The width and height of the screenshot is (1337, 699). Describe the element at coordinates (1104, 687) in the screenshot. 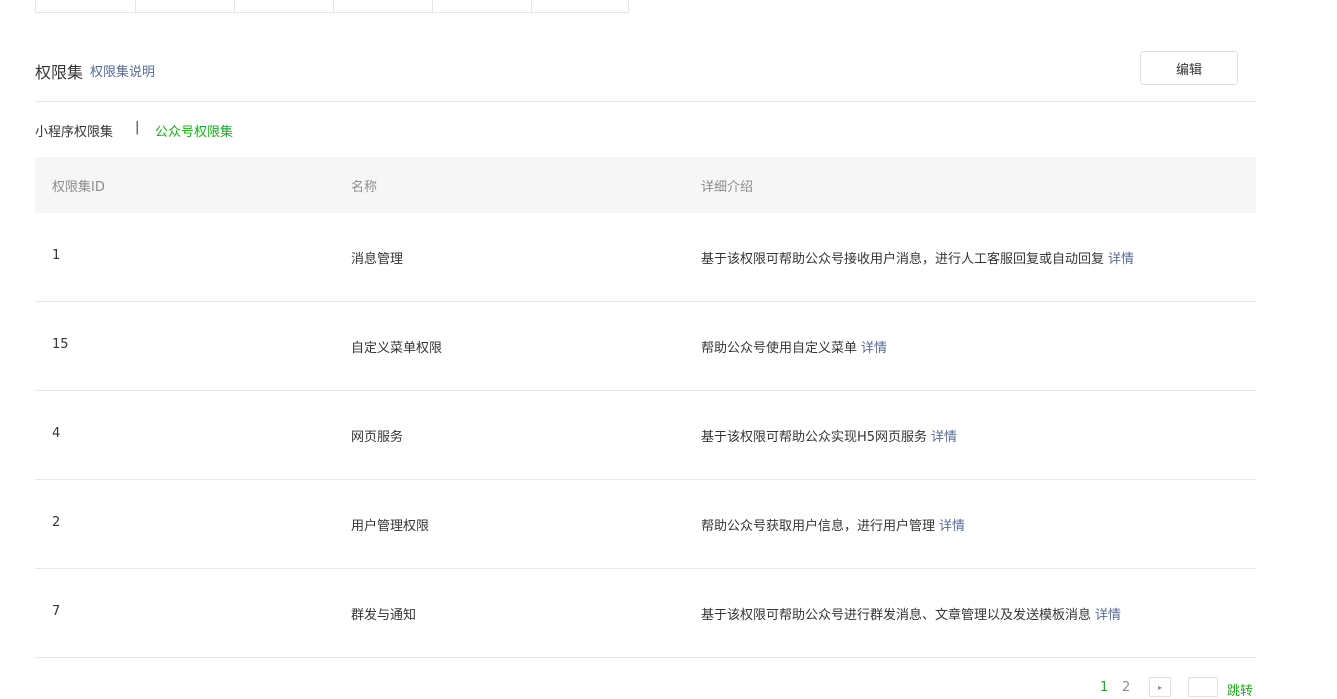

I see `page-1-link: 1` at that location.